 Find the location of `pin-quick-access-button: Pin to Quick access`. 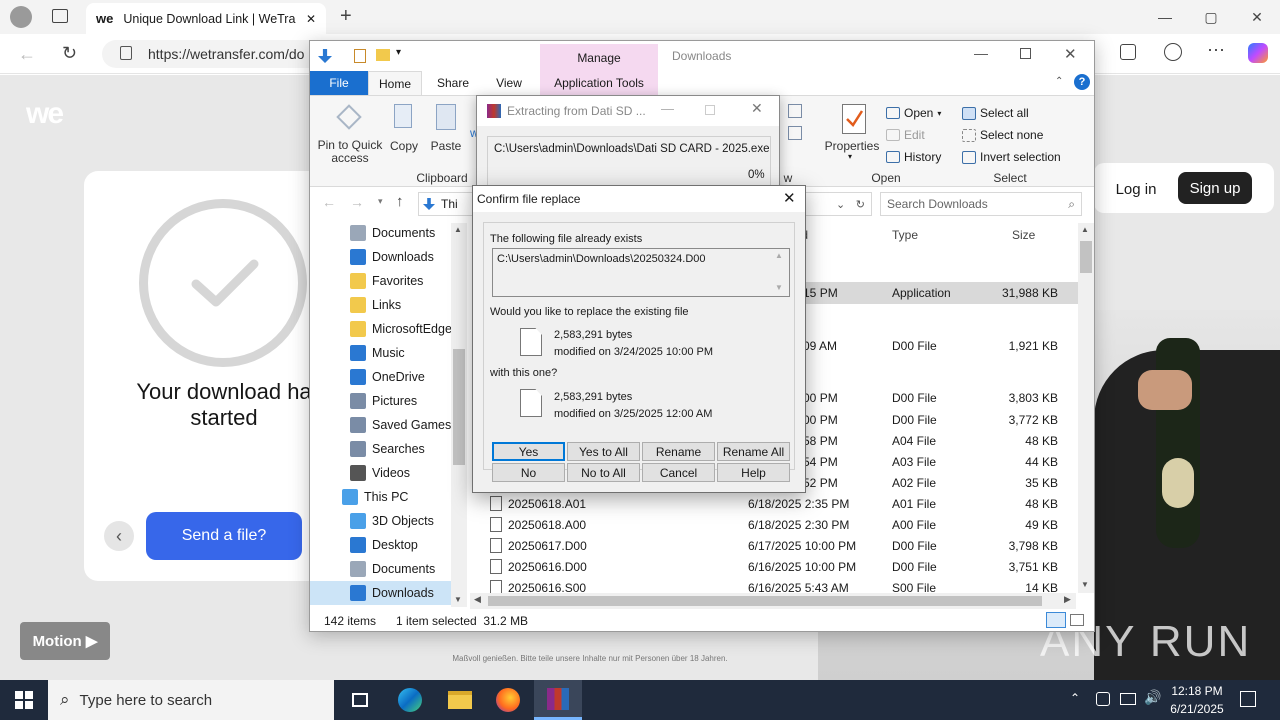

pin-quick-access-button: Pin to Quick access is located at coordinates (350, 152).